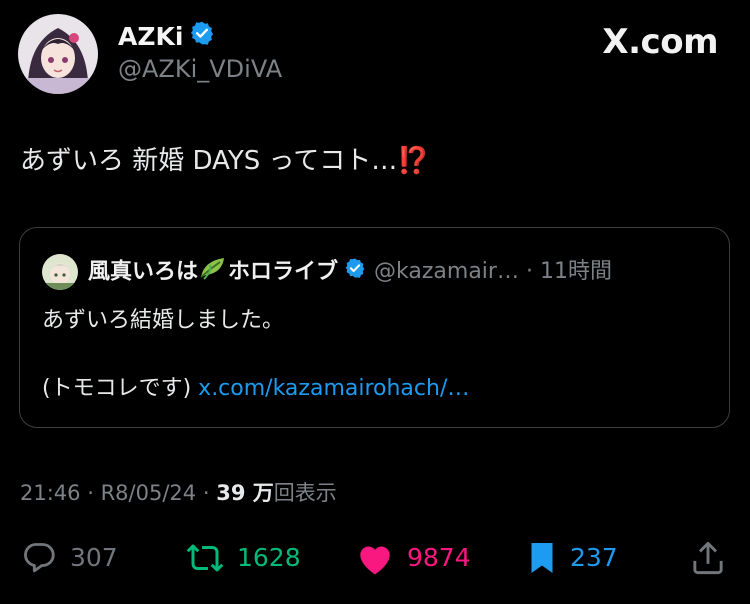 Image resolution: width=750 pixels, height=604 pixels. What do you see at coordinates (163, 320) in the screenshot?
I see `quote-text-line1: あずいろ結婚しました。` at bounding box center [163, 320].